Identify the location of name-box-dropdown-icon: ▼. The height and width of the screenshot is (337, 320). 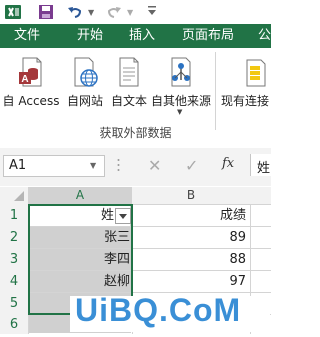
(93, 165).